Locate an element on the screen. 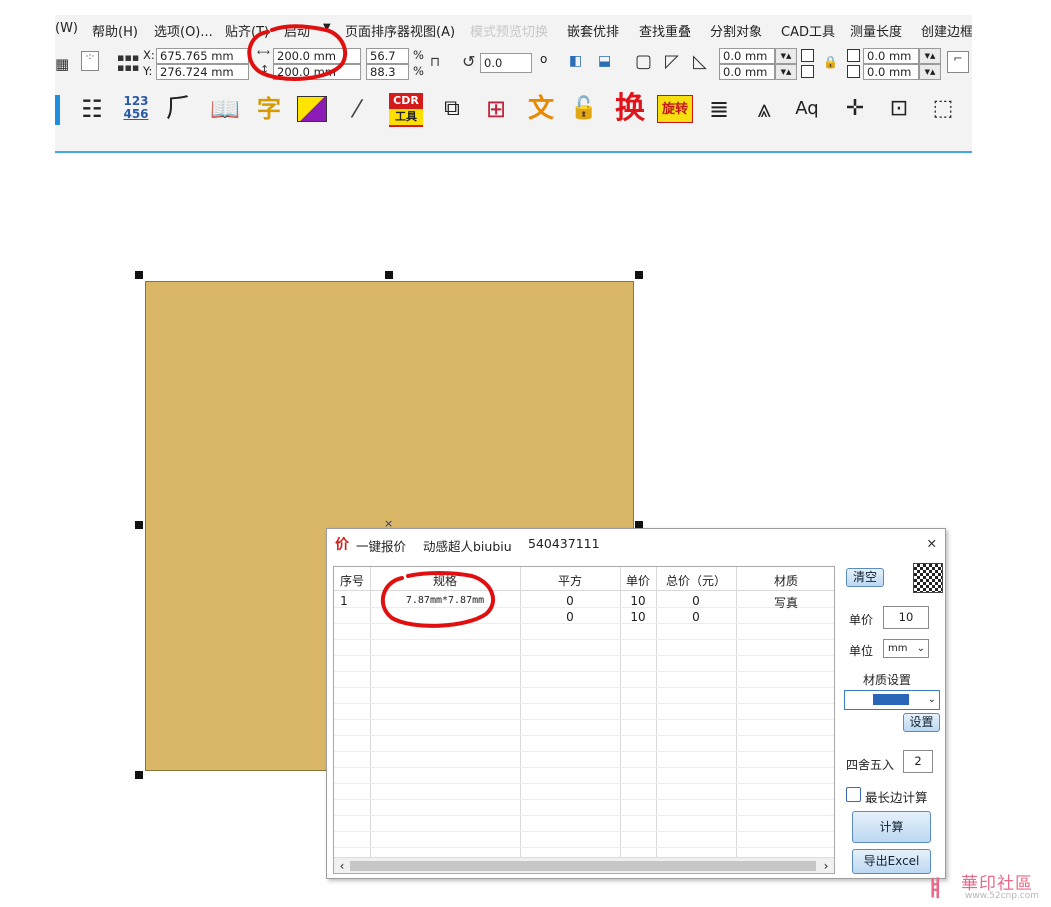  corner-radius-field-3: 0.0 mm is located at coordinates (891, 56).